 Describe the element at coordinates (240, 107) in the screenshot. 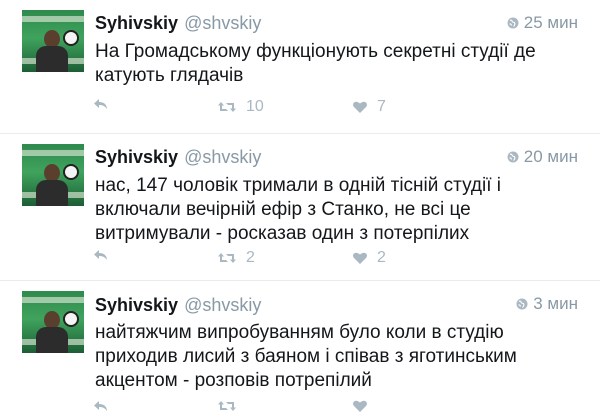

I see `retweet-button: 10` at that location.